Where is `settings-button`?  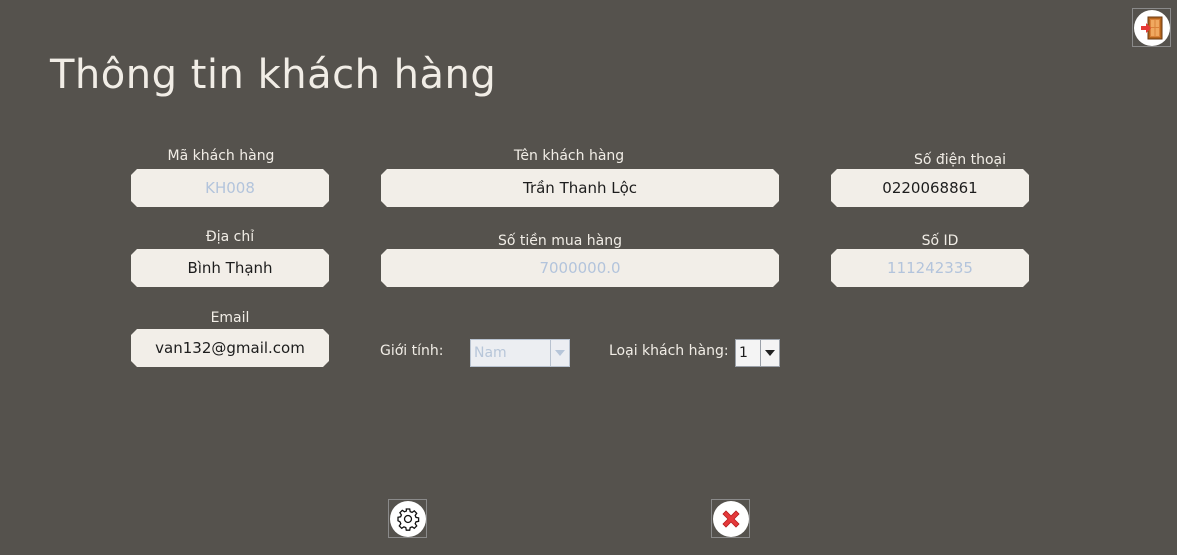 settings-button is located at coordinates (407, 518).